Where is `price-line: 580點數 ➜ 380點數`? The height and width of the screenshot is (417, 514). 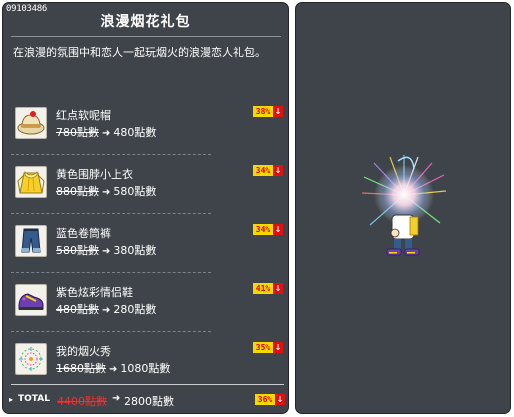
price-line: 580點數 ➜ 380點數 is located at coordinates (106, 250).